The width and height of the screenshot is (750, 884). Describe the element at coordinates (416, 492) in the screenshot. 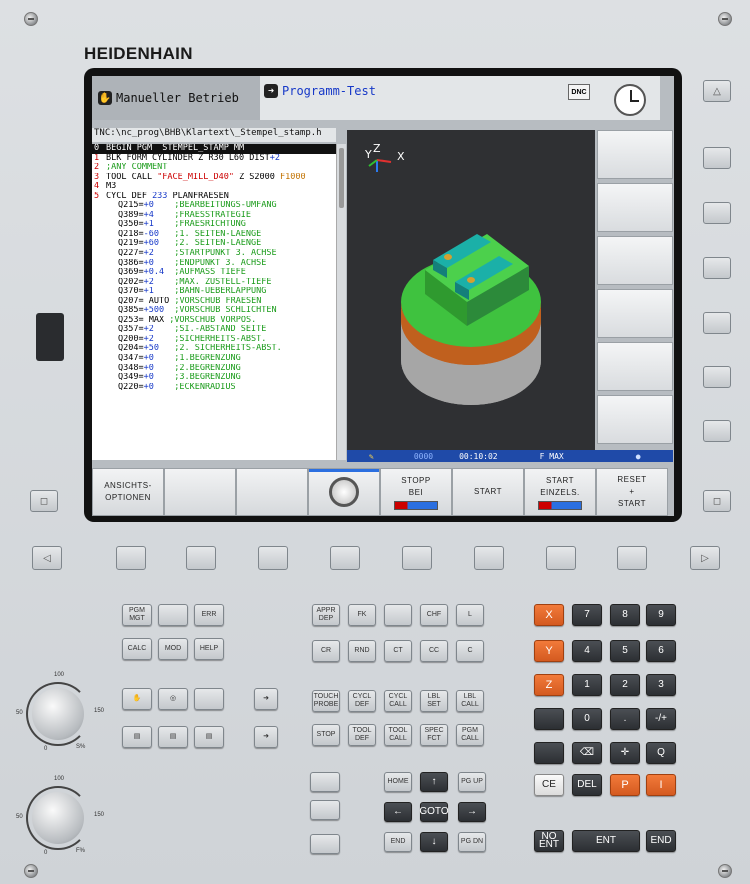

I see `softkey-5: STOPP BEI` at that location.